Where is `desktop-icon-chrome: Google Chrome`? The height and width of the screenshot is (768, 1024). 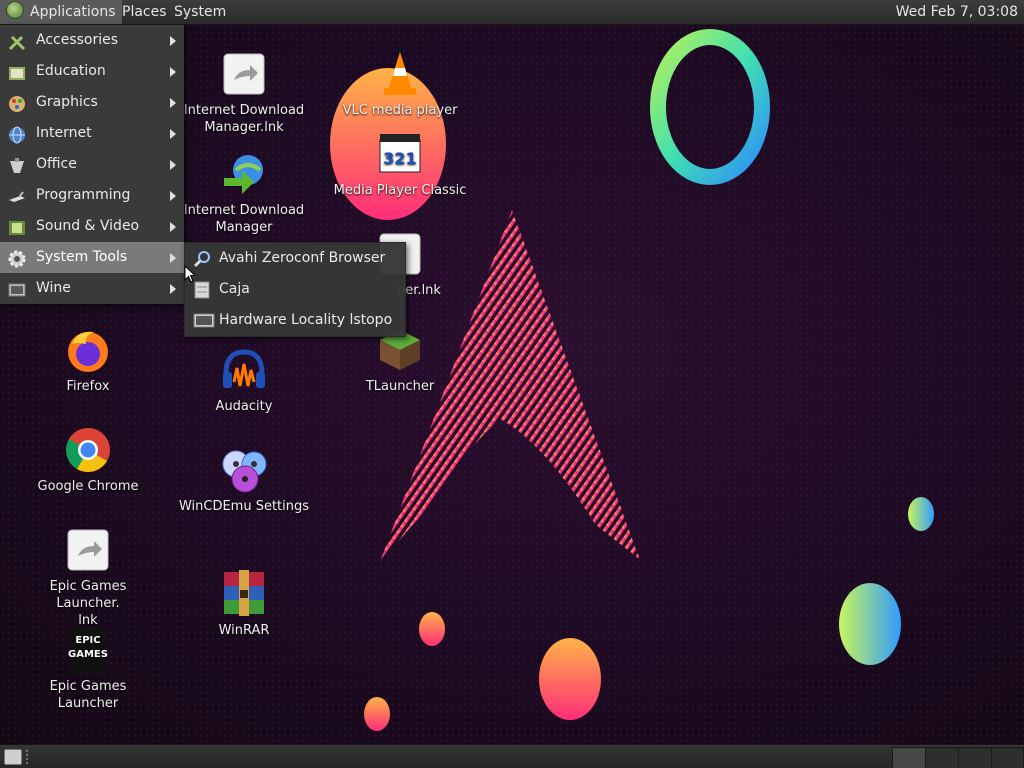
desktop-icon-chrome: Google Chrome is located at coordinates (88, 460).